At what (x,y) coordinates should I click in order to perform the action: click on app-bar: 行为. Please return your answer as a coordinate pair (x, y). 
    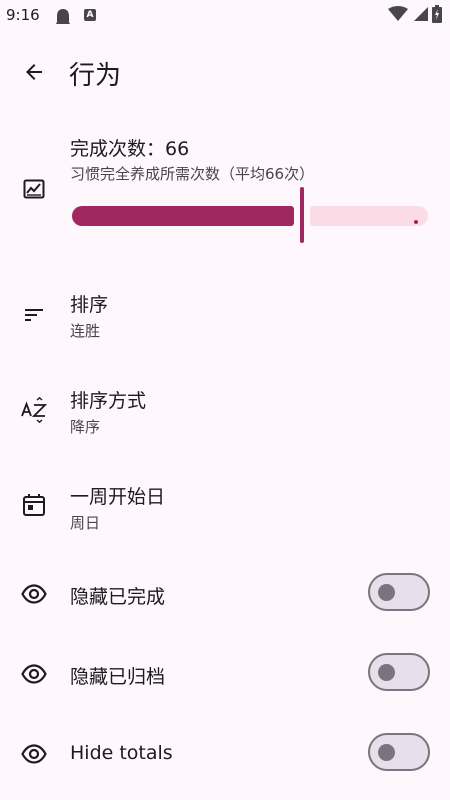
    Looking at the image, I should click on (225, 71).